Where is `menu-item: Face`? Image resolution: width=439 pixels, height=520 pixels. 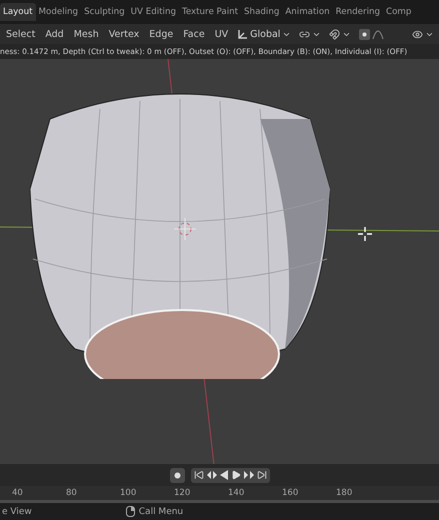
menu-item: Face is located at coordinates (194, 34).